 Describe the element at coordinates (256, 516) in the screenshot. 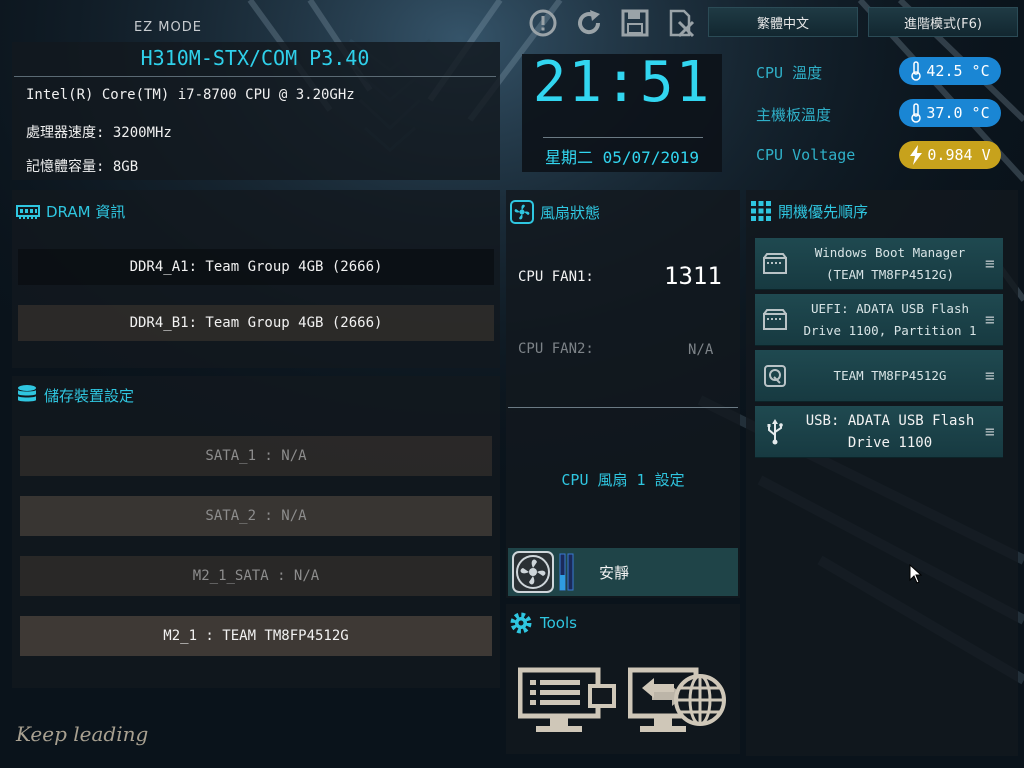

I see `storage-port-sata2: SATA_2 : N/A` at that location.